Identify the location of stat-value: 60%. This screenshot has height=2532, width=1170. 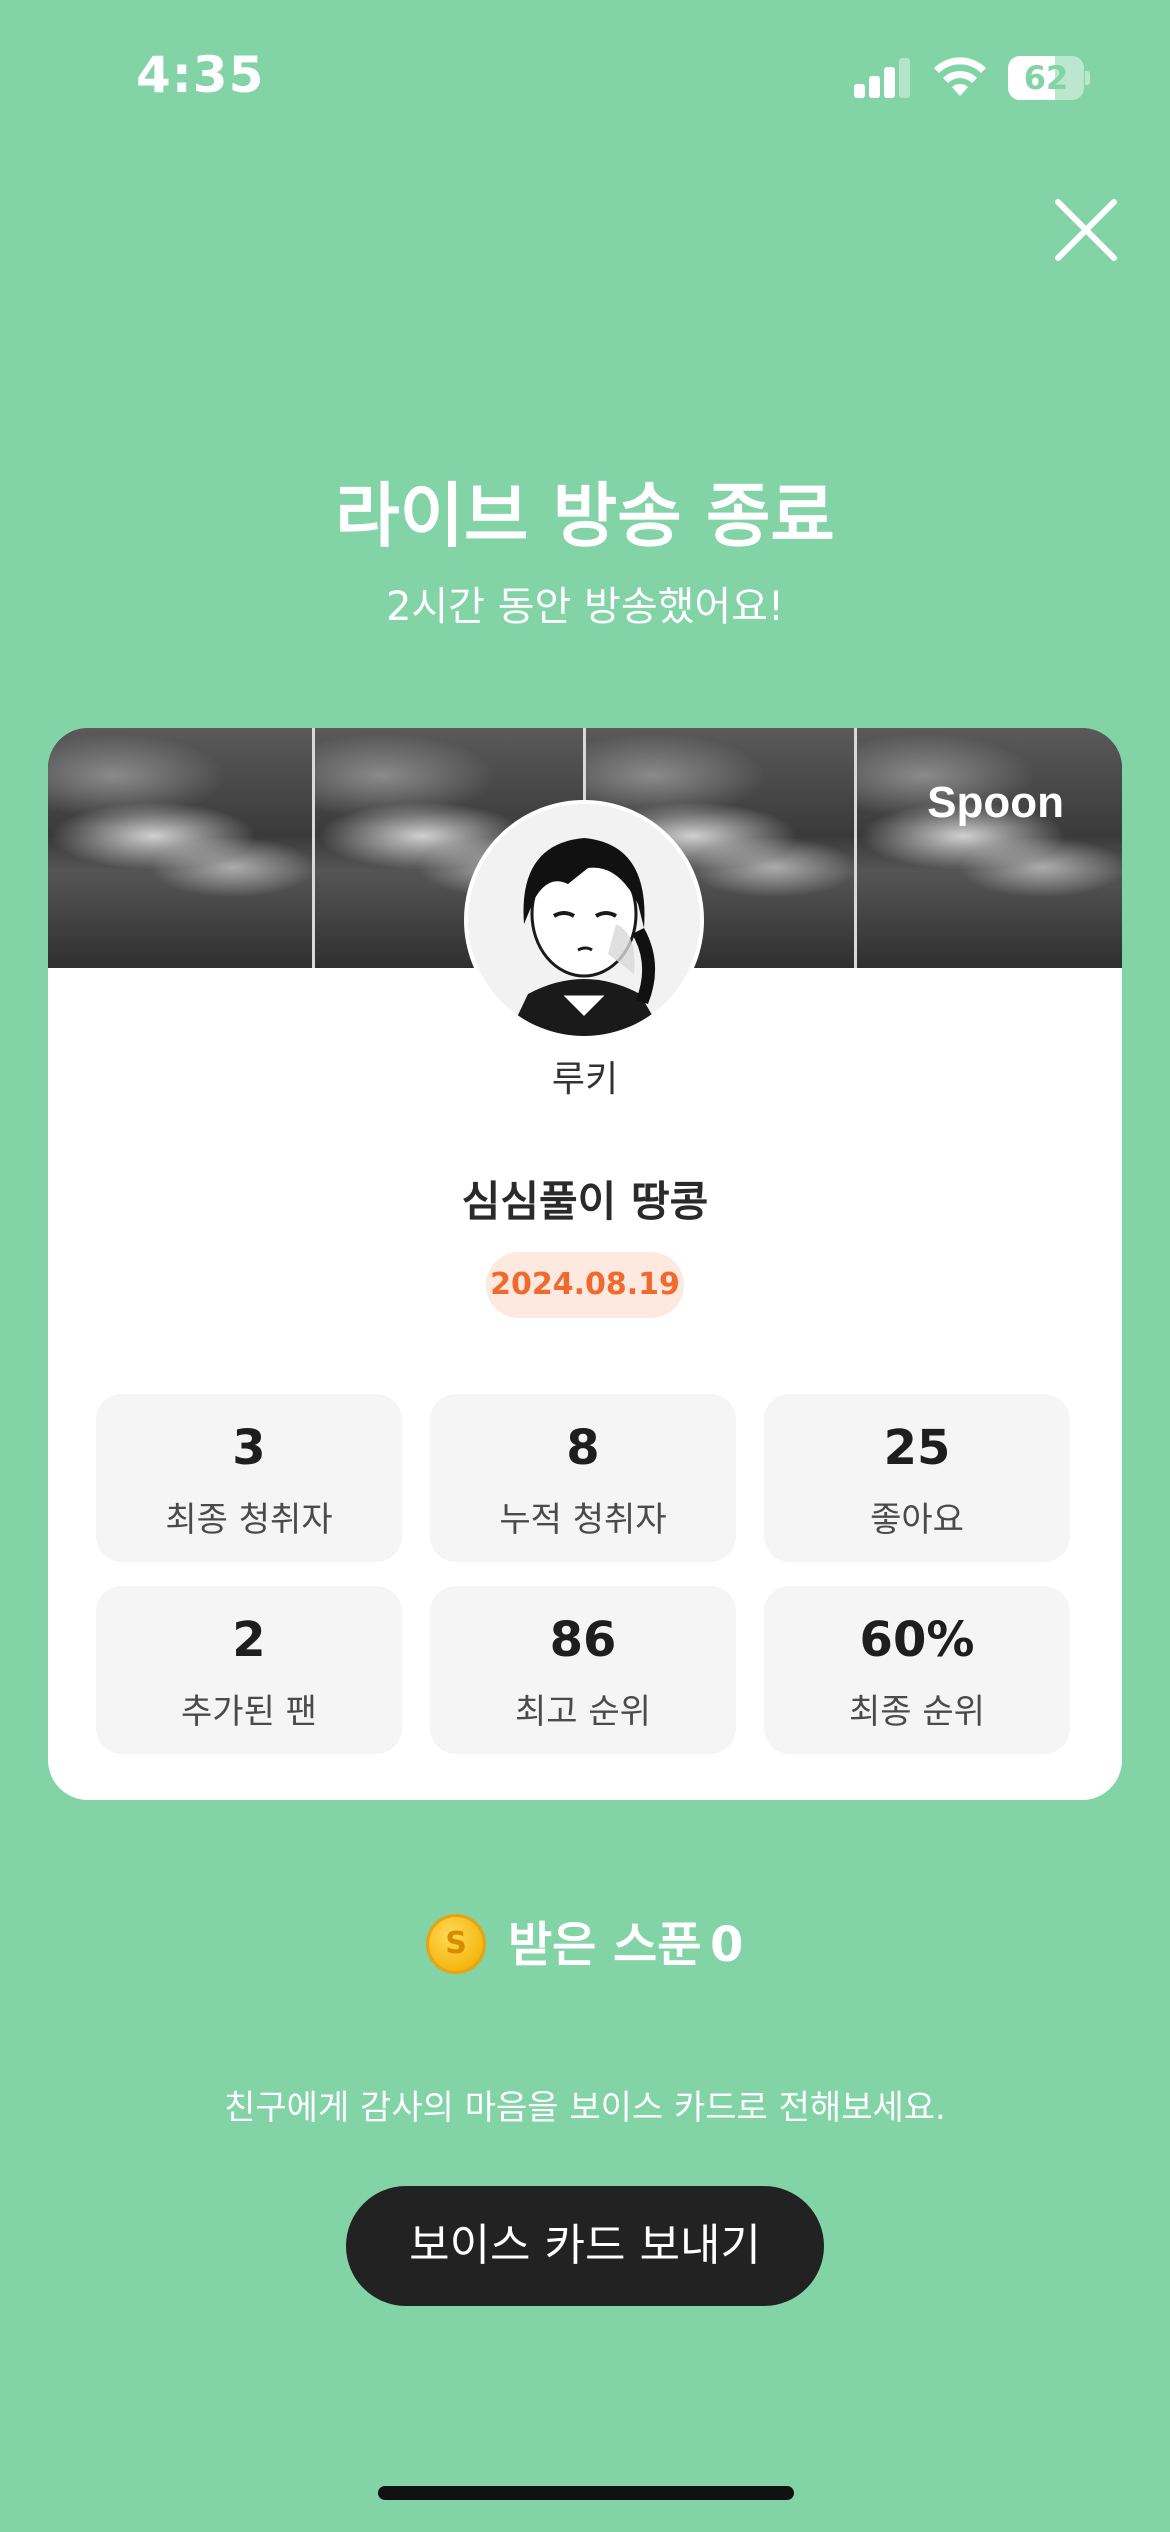
(917, 1640).